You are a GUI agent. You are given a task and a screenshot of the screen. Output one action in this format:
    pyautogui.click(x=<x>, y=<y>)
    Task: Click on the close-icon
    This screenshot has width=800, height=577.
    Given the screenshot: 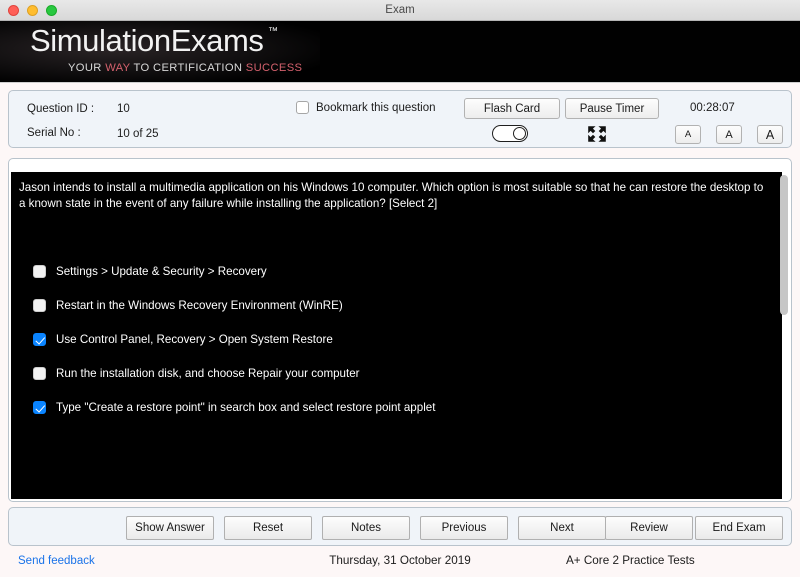 What is the action you would take?
    pyautogui.click(x=13, y=10)
    